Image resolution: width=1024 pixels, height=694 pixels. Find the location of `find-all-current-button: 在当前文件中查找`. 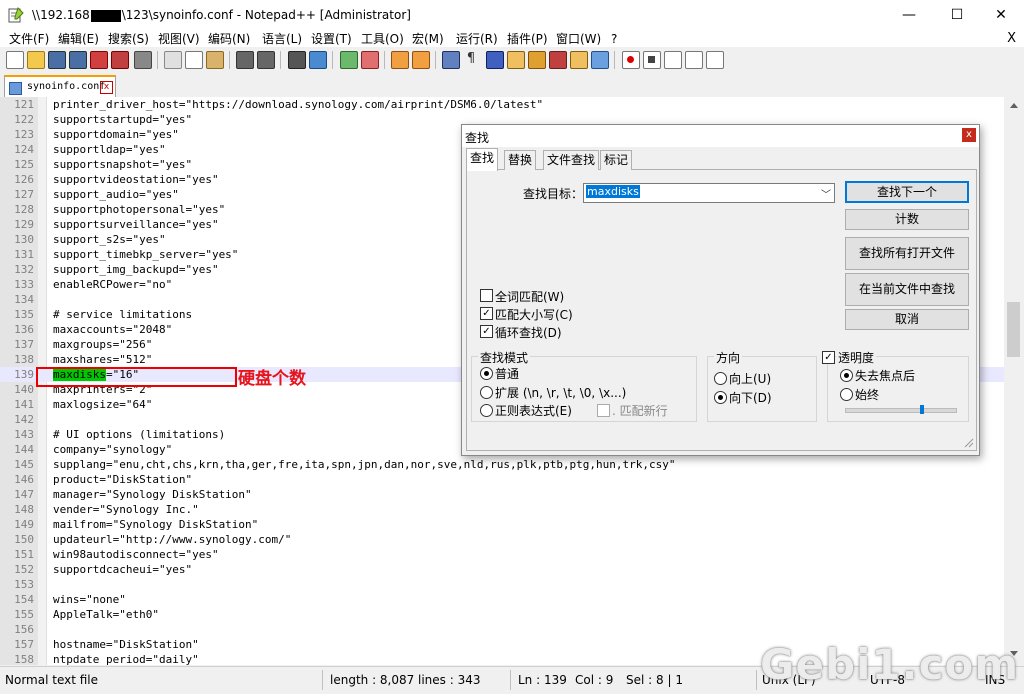

find-all-current-button: 在当前文件中查找 is located at coordinates (907, 289).